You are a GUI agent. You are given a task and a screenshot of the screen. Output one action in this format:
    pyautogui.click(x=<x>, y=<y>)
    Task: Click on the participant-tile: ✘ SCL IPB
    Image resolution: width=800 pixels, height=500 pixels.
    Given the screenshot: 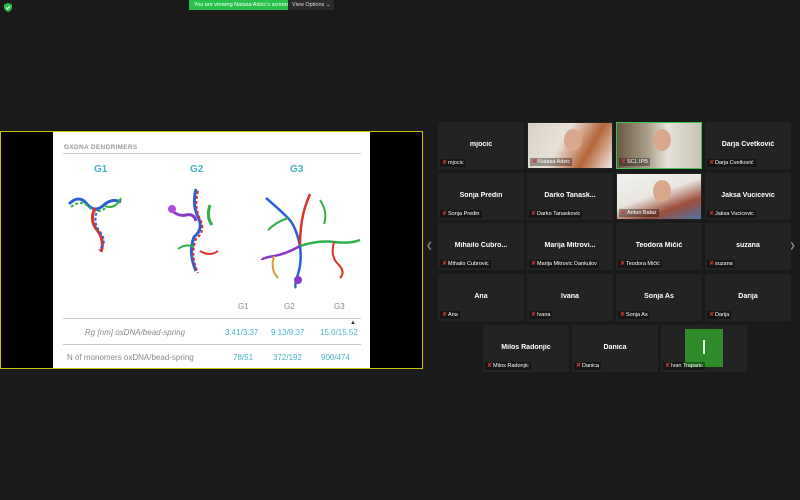 What is the action you would take?
    pyautogui.click(x=659, y=145)
    